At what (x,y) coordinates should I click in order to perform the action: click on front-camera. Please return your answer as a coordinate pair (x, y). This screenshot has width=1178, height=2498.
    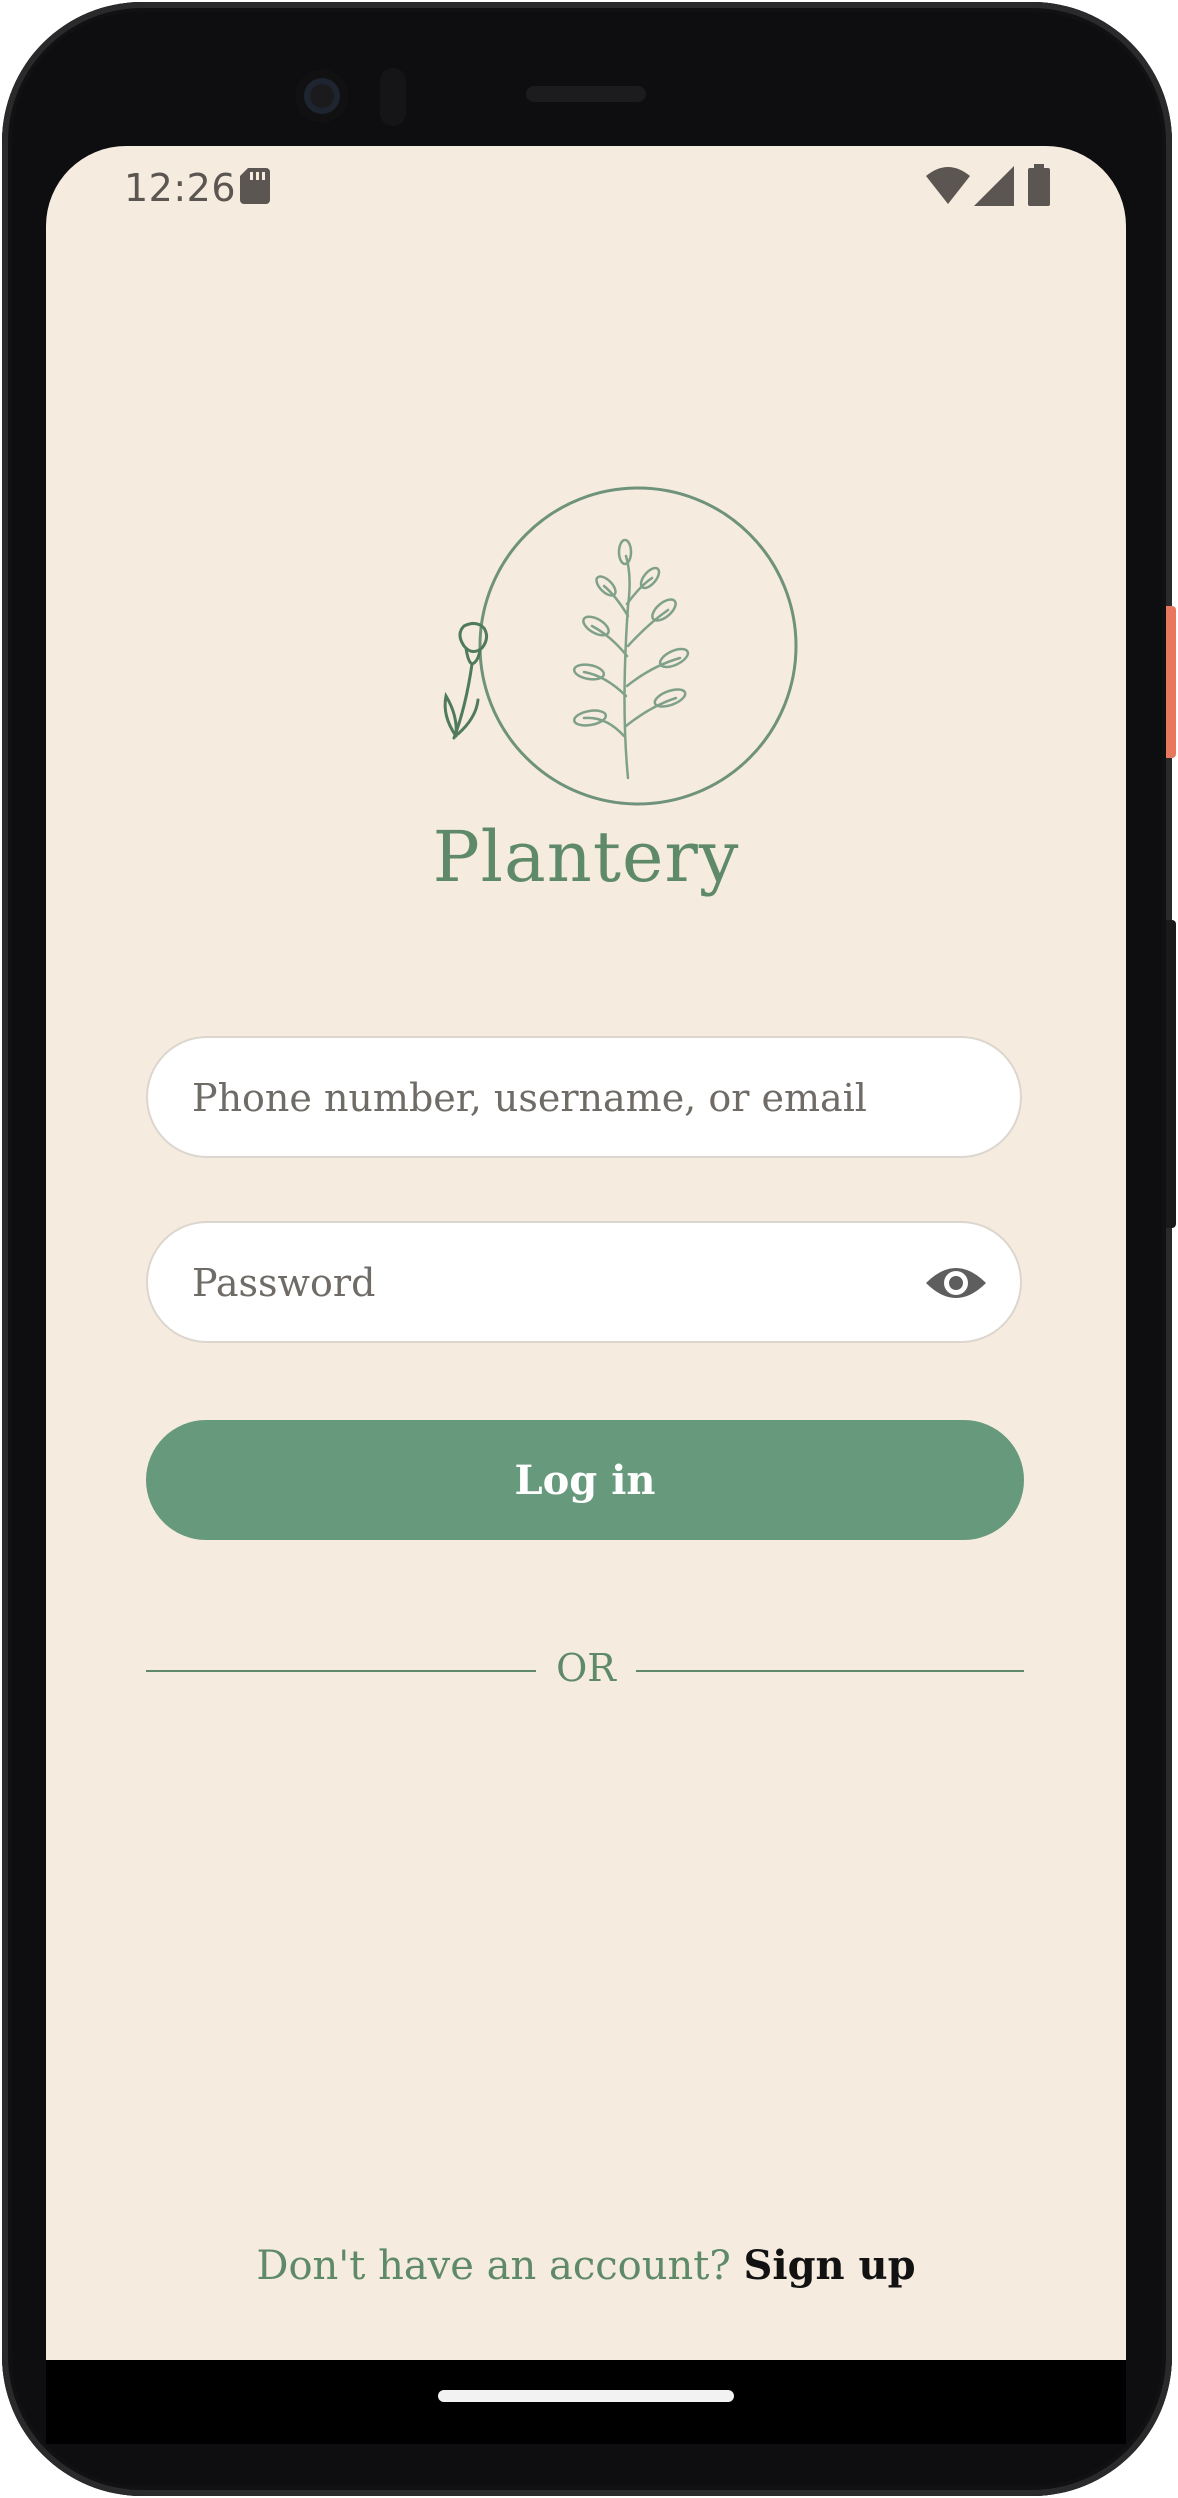
    Looking at the image, I should click on (322, 96).